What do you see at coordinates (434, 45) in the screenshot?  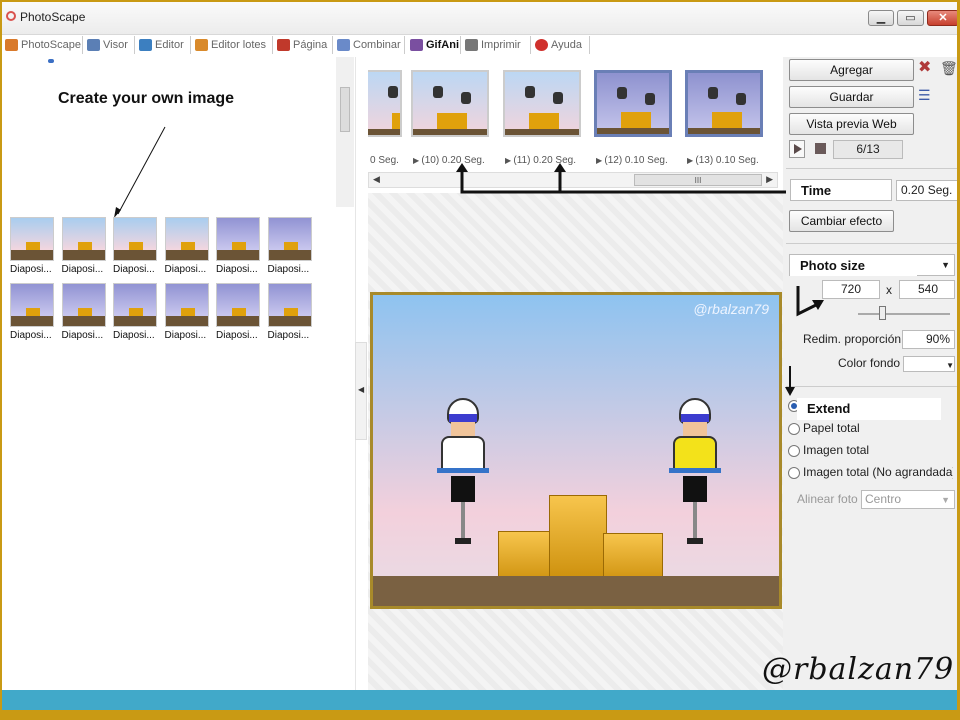 I see `tab-gifani: GifAni` at bounding box center [434, 45].